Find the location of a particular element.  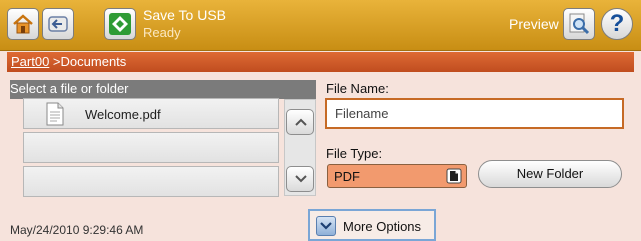

dropdown-page-icon is located at coordinates (454, 176).